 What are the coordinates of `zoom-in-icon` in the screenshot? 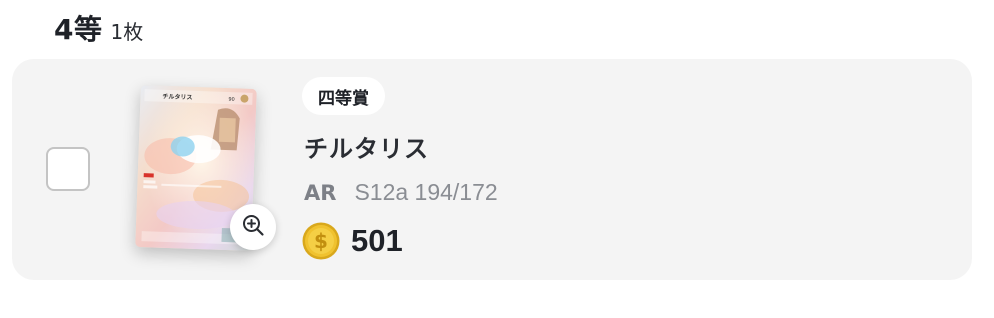 It's located at (253, 227).